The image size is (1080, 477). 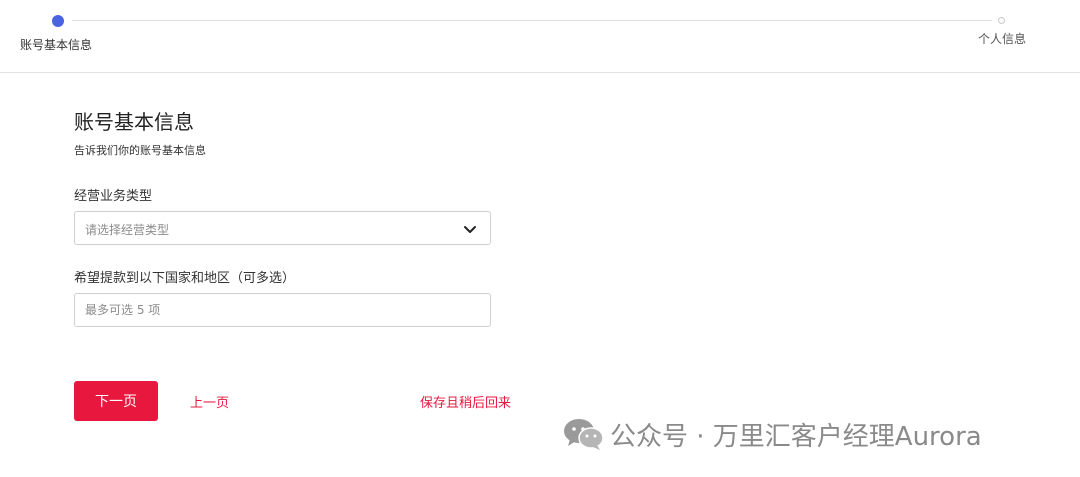 What do you see at coordinates (127, 230) in the screenshot?
I see `business-type-placeholder: 请选择经营类型` at bounding box center [127, 230].